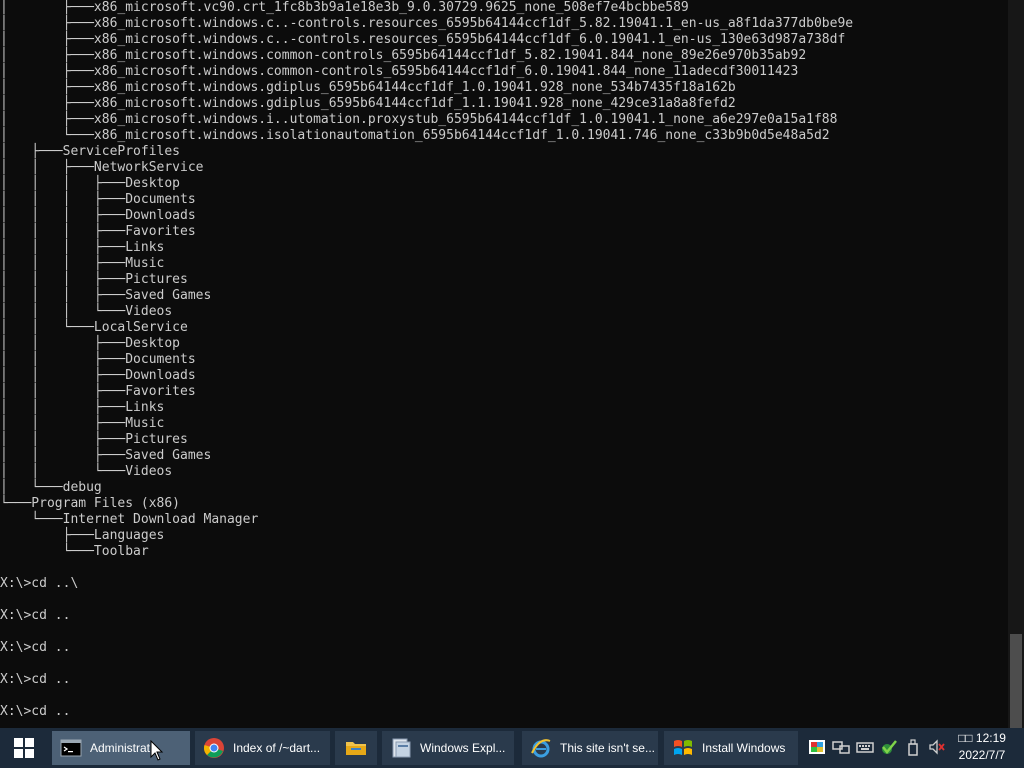  I want to click on console-line: │ │ │ ├───Pictures, so click(94, 279).